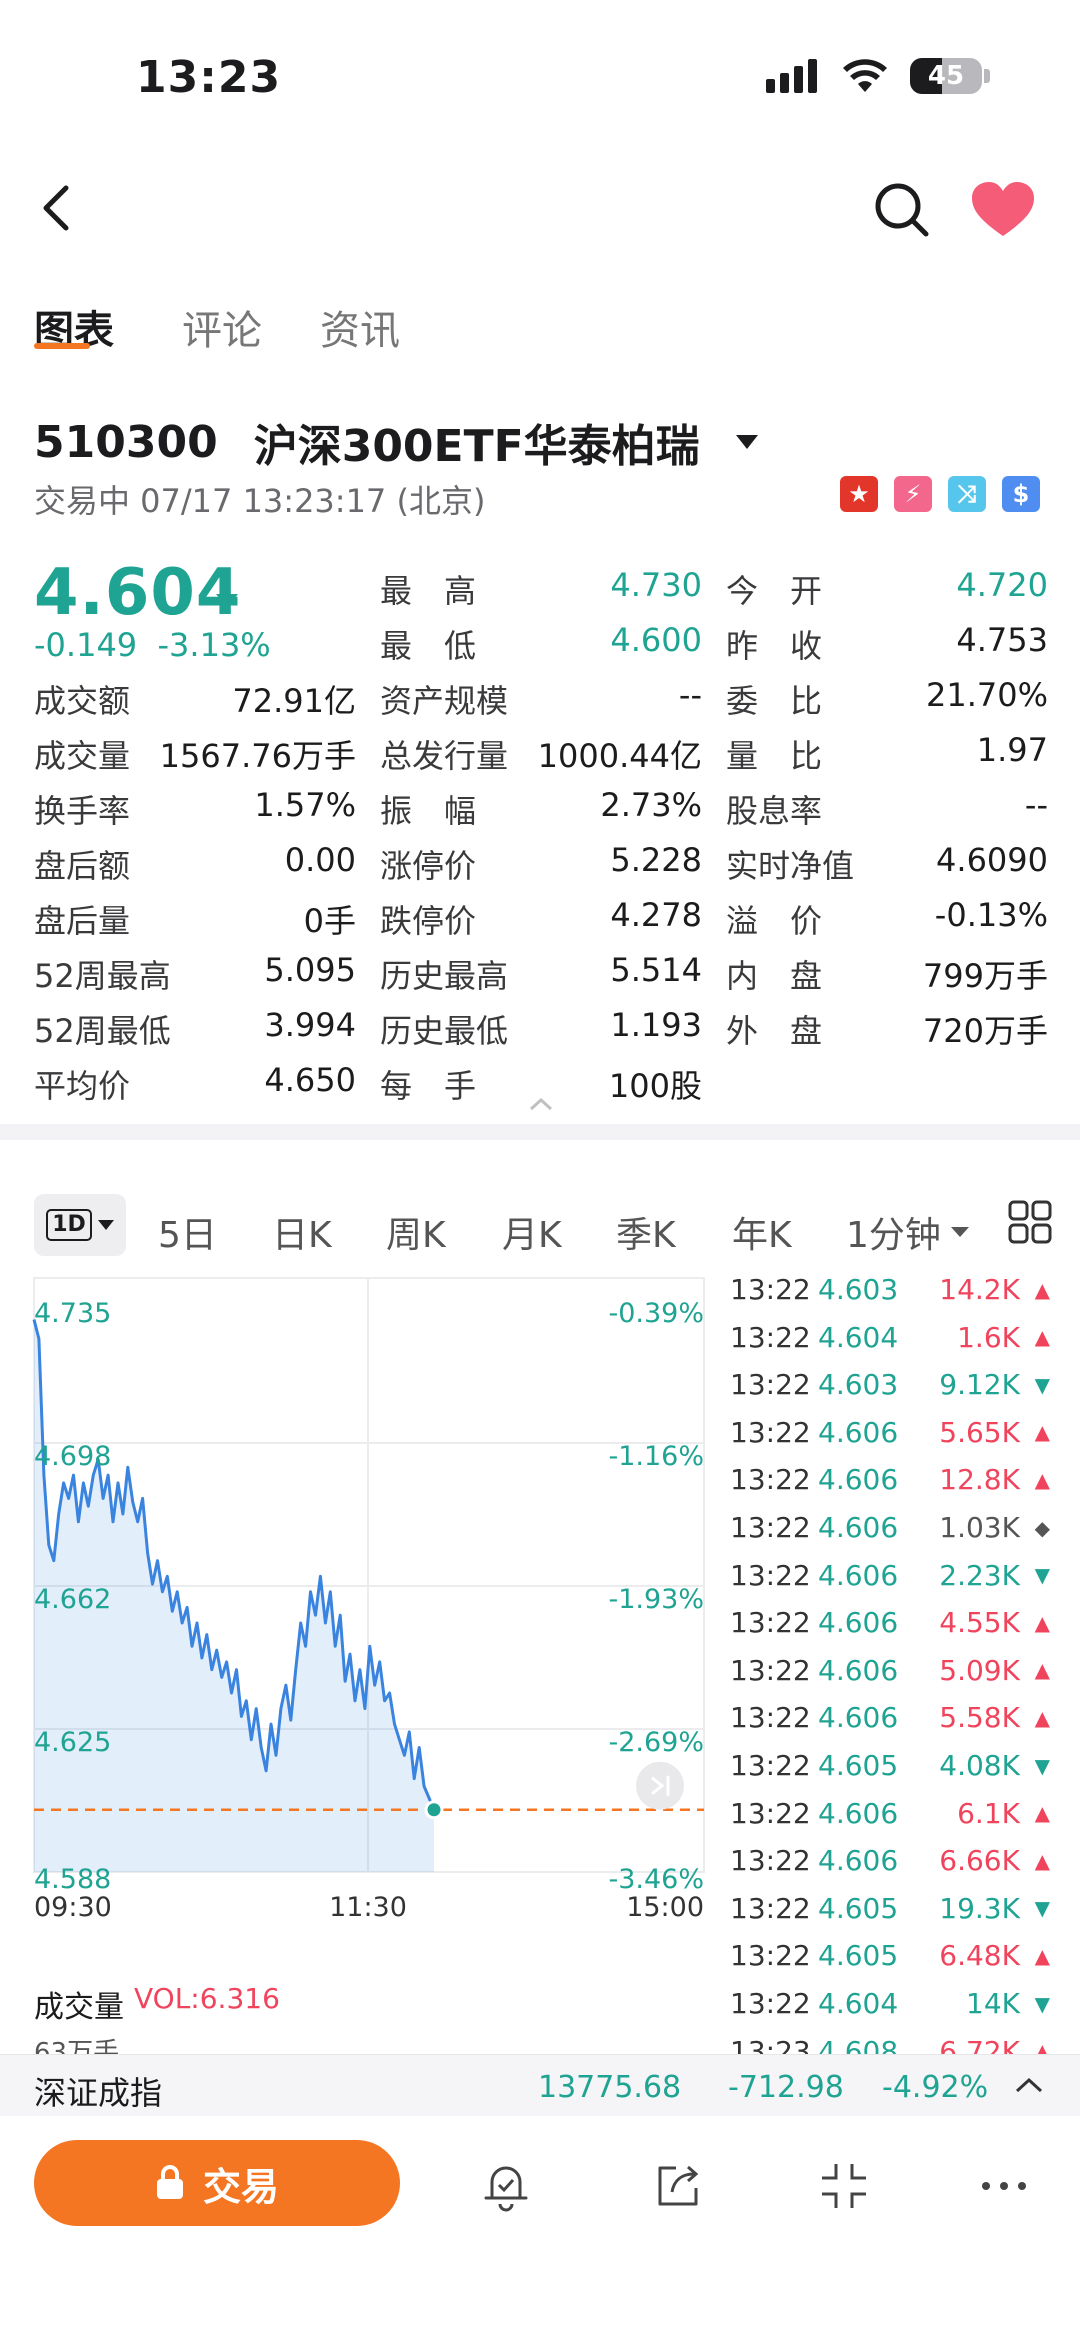 The image size is (1080, 2341). What do you see at coordinates (979, 1432) in the screenshot?
I see `tick-volume: 5.65K` at bounding box center [979, 1432].